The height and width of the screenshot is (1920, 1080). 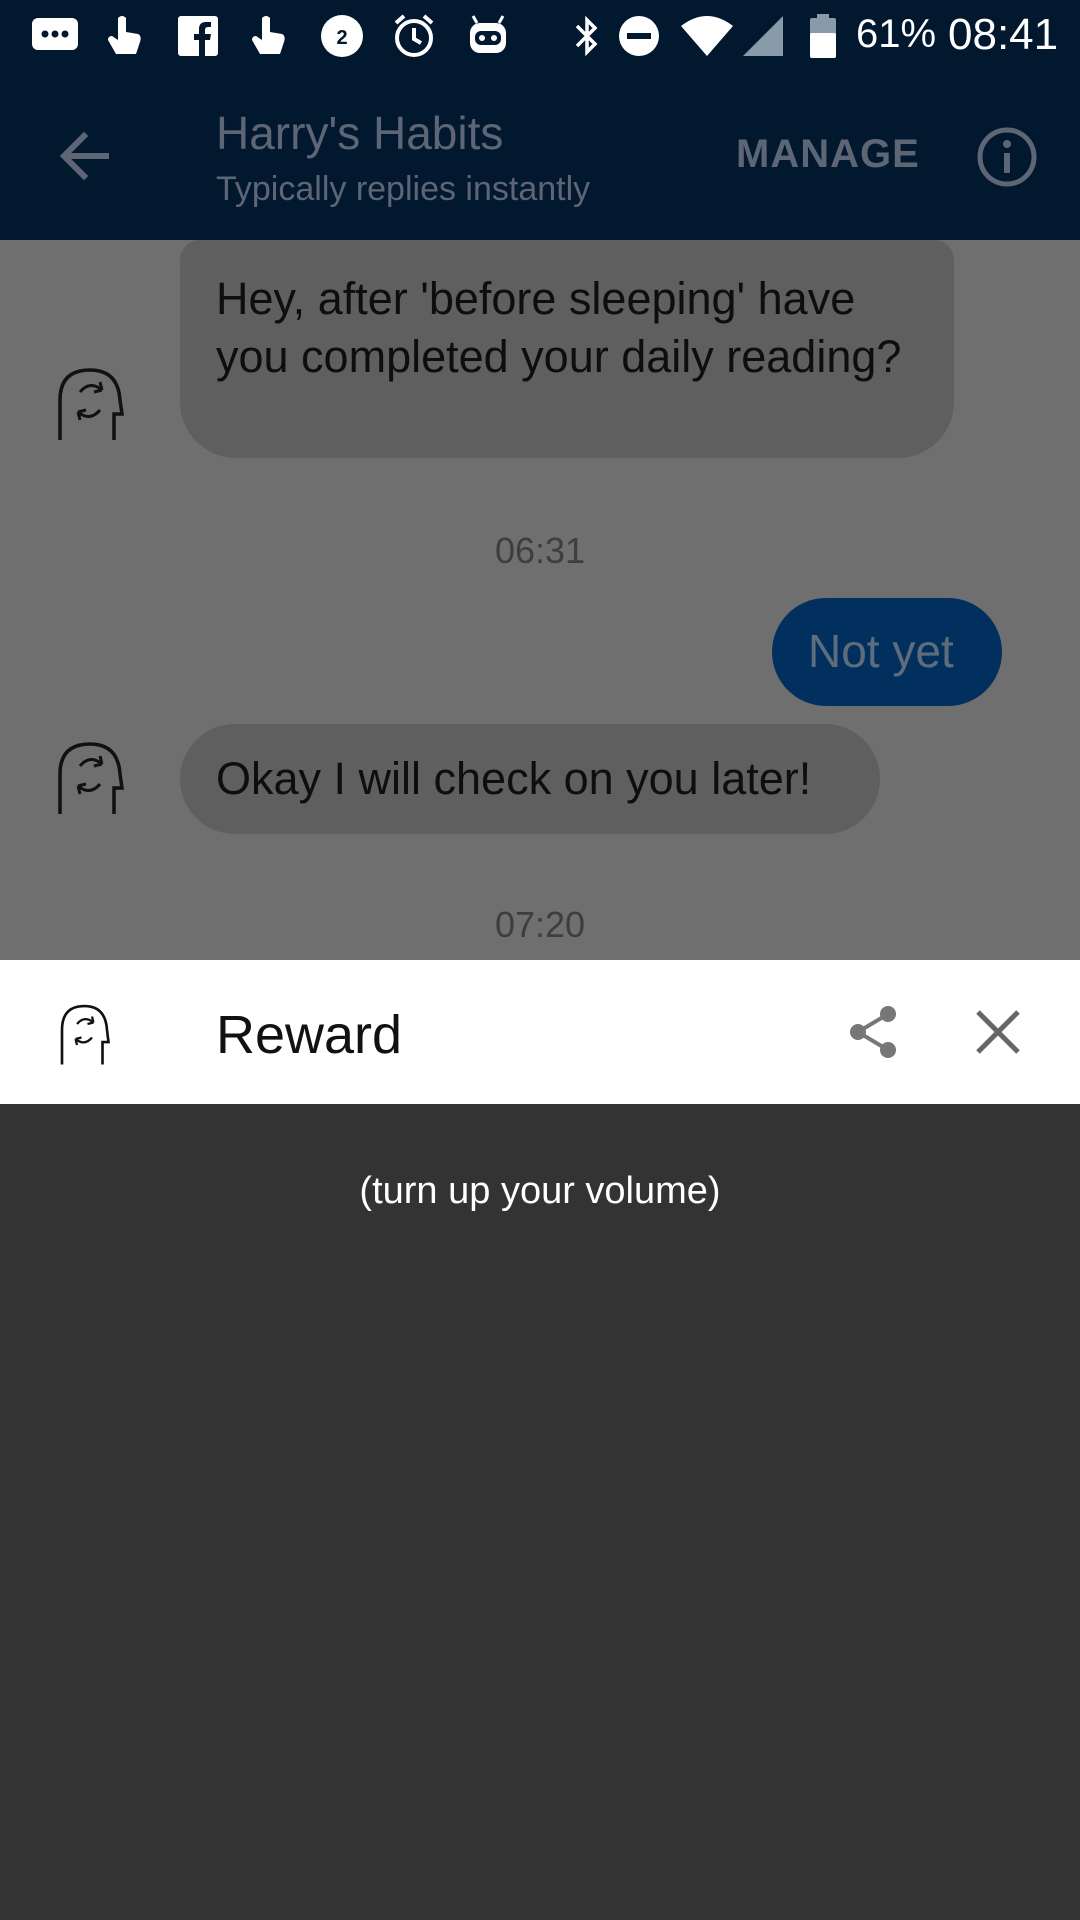 I want to click on alarm-icon, so click(x=414, y=36).